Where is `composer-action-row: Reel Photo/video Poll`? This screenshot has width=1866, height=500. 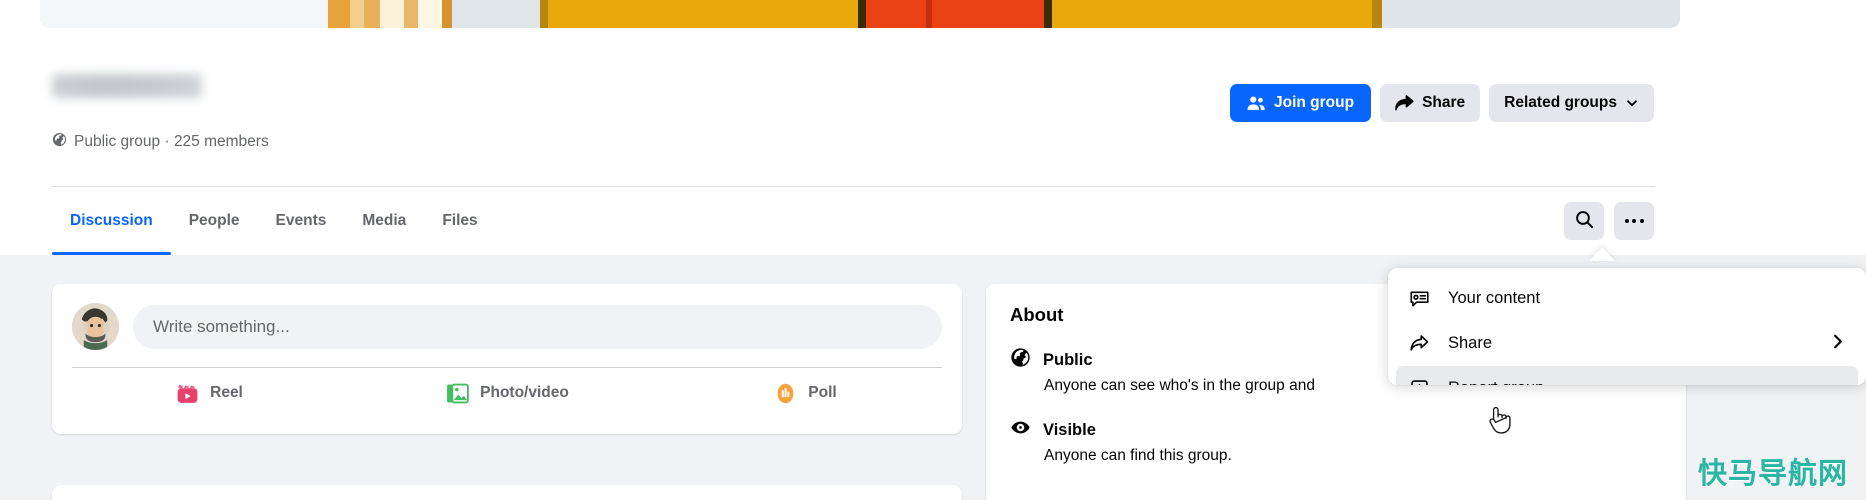 composer-action-row: Reel Photo/video Poll is located at coordinates (507, 393).